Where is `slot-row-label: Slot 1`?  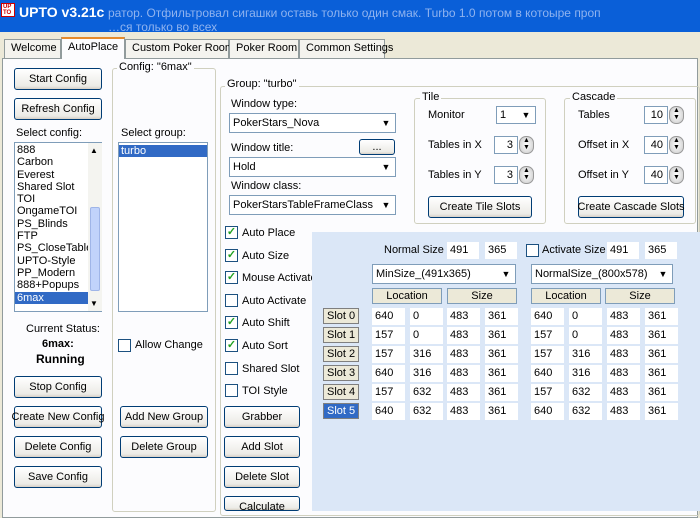
slot-row-label: Slot 1 is located at coordinates (341, 335).